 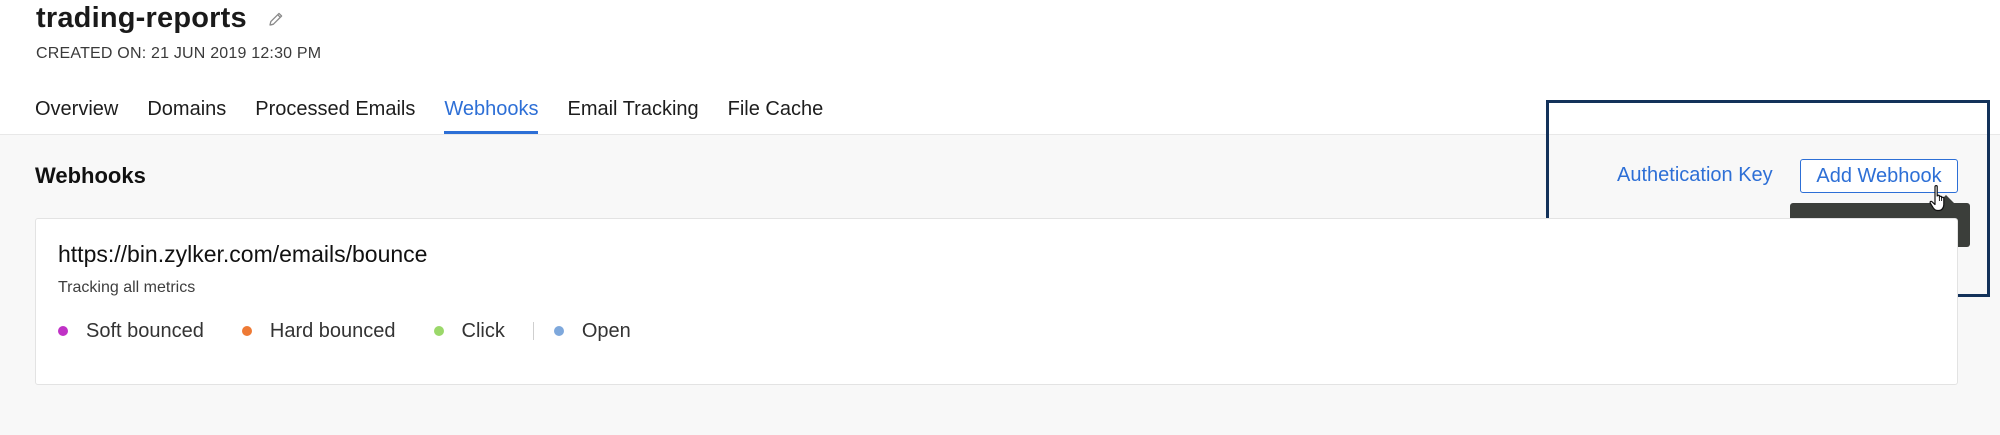 What do you see at coordinates (63, 331) in the screenshot?
I see `soft-bounced-dot-icon` at bounding box center [63, 331].